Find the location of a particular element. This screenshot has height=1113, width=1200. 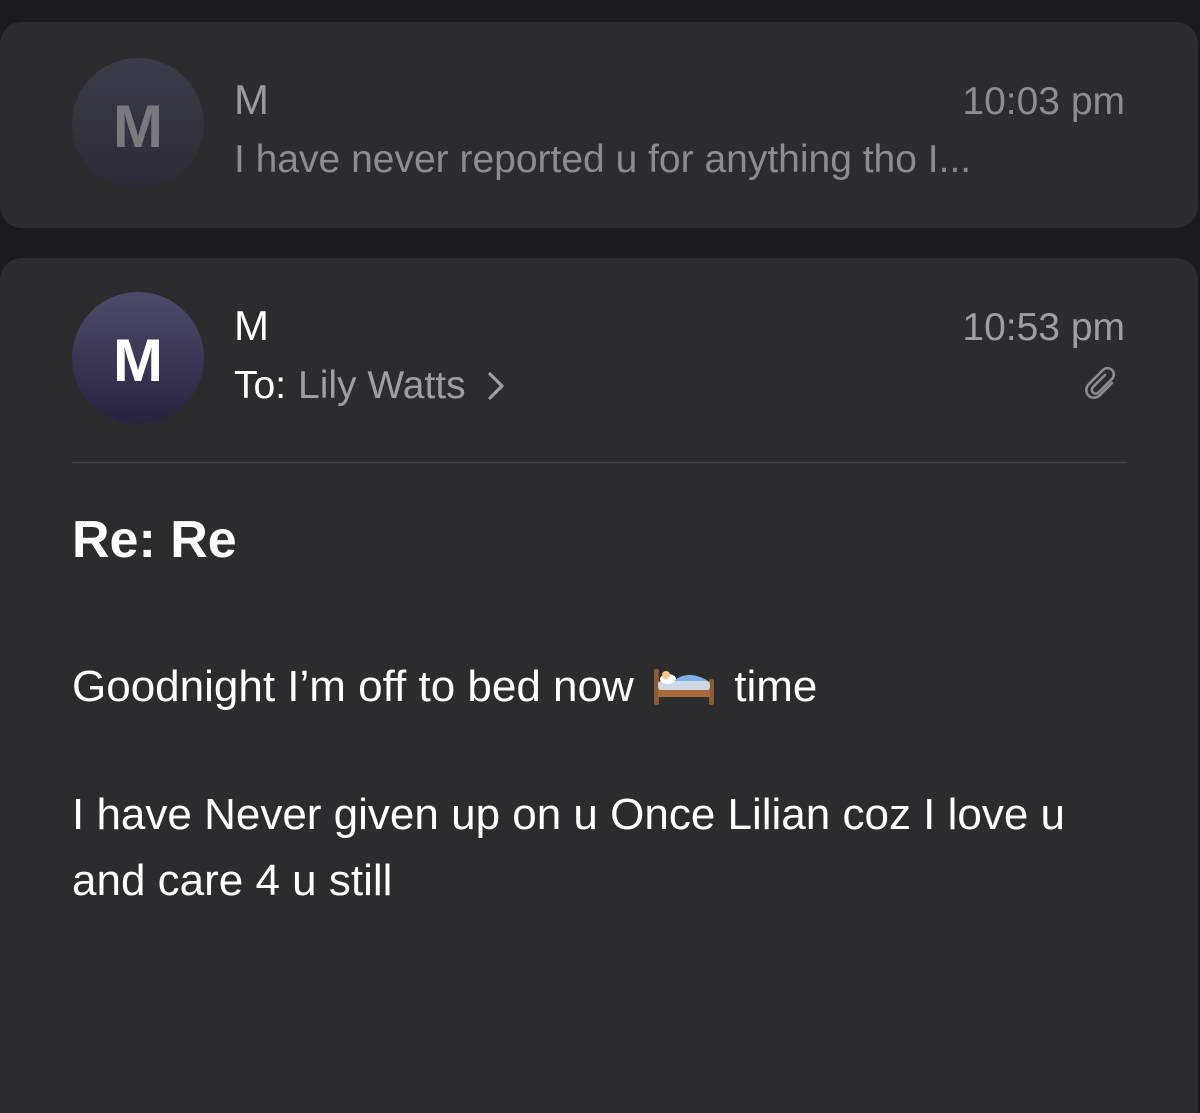

recipient-row: To: Lily Watts is located at coordinates (374, 386).